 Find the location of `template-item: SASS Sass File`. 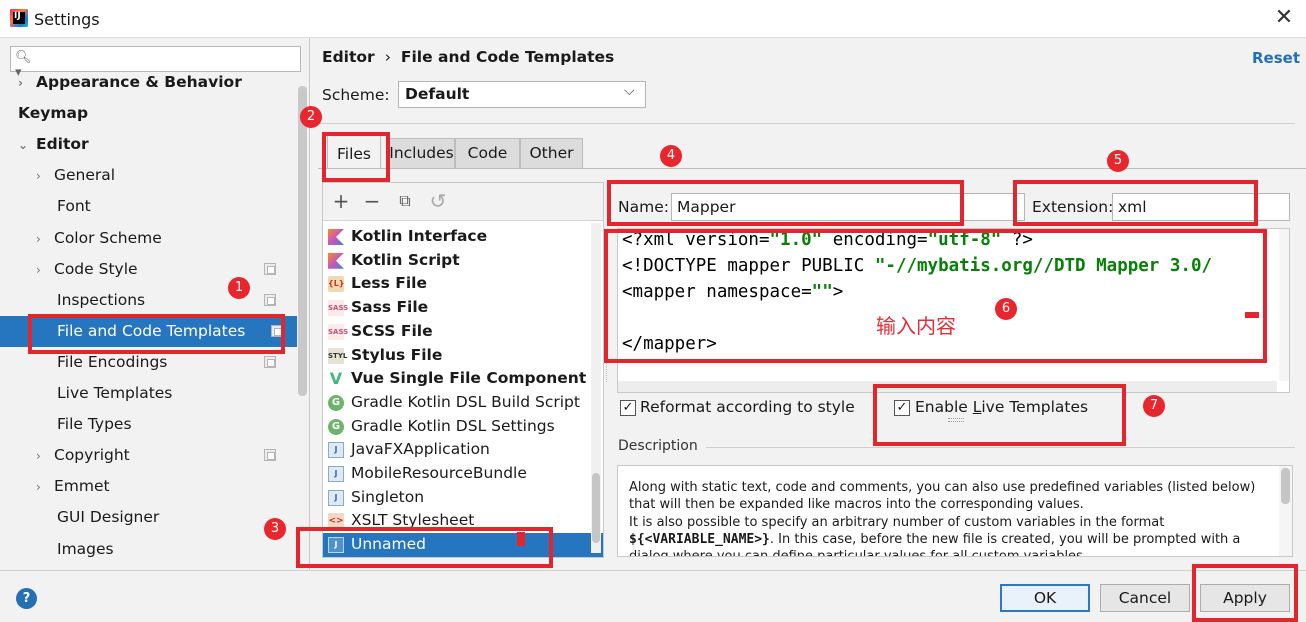

template-item: SASS Sass File is located at coordinates (463, 308).